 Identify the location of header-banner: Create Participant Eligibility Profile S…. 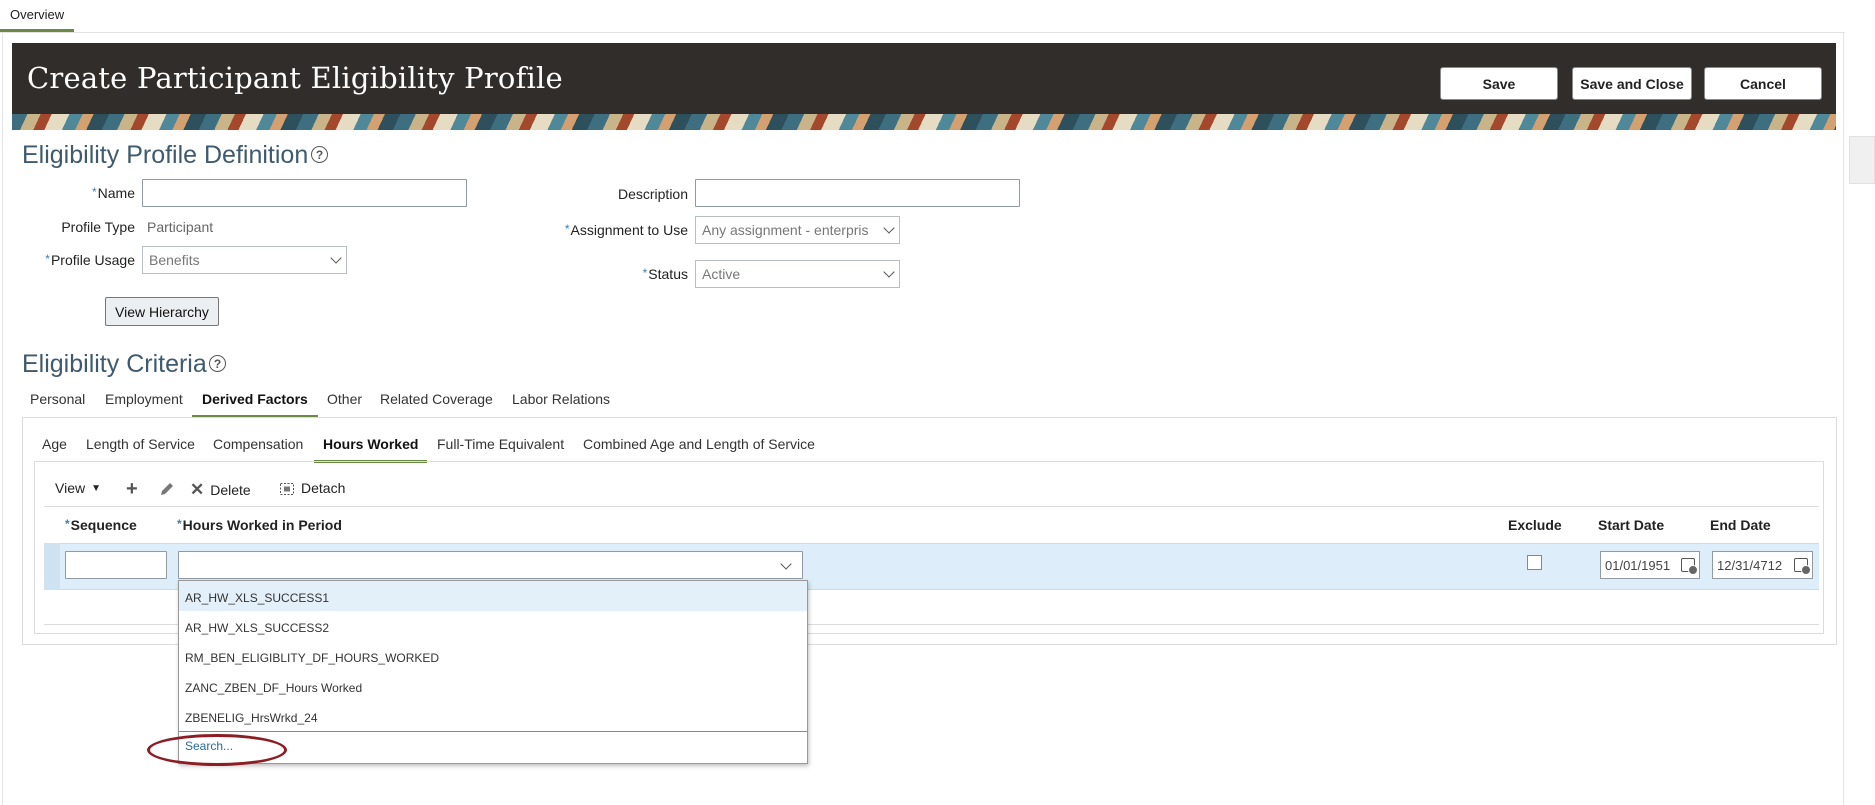
(924, 86).